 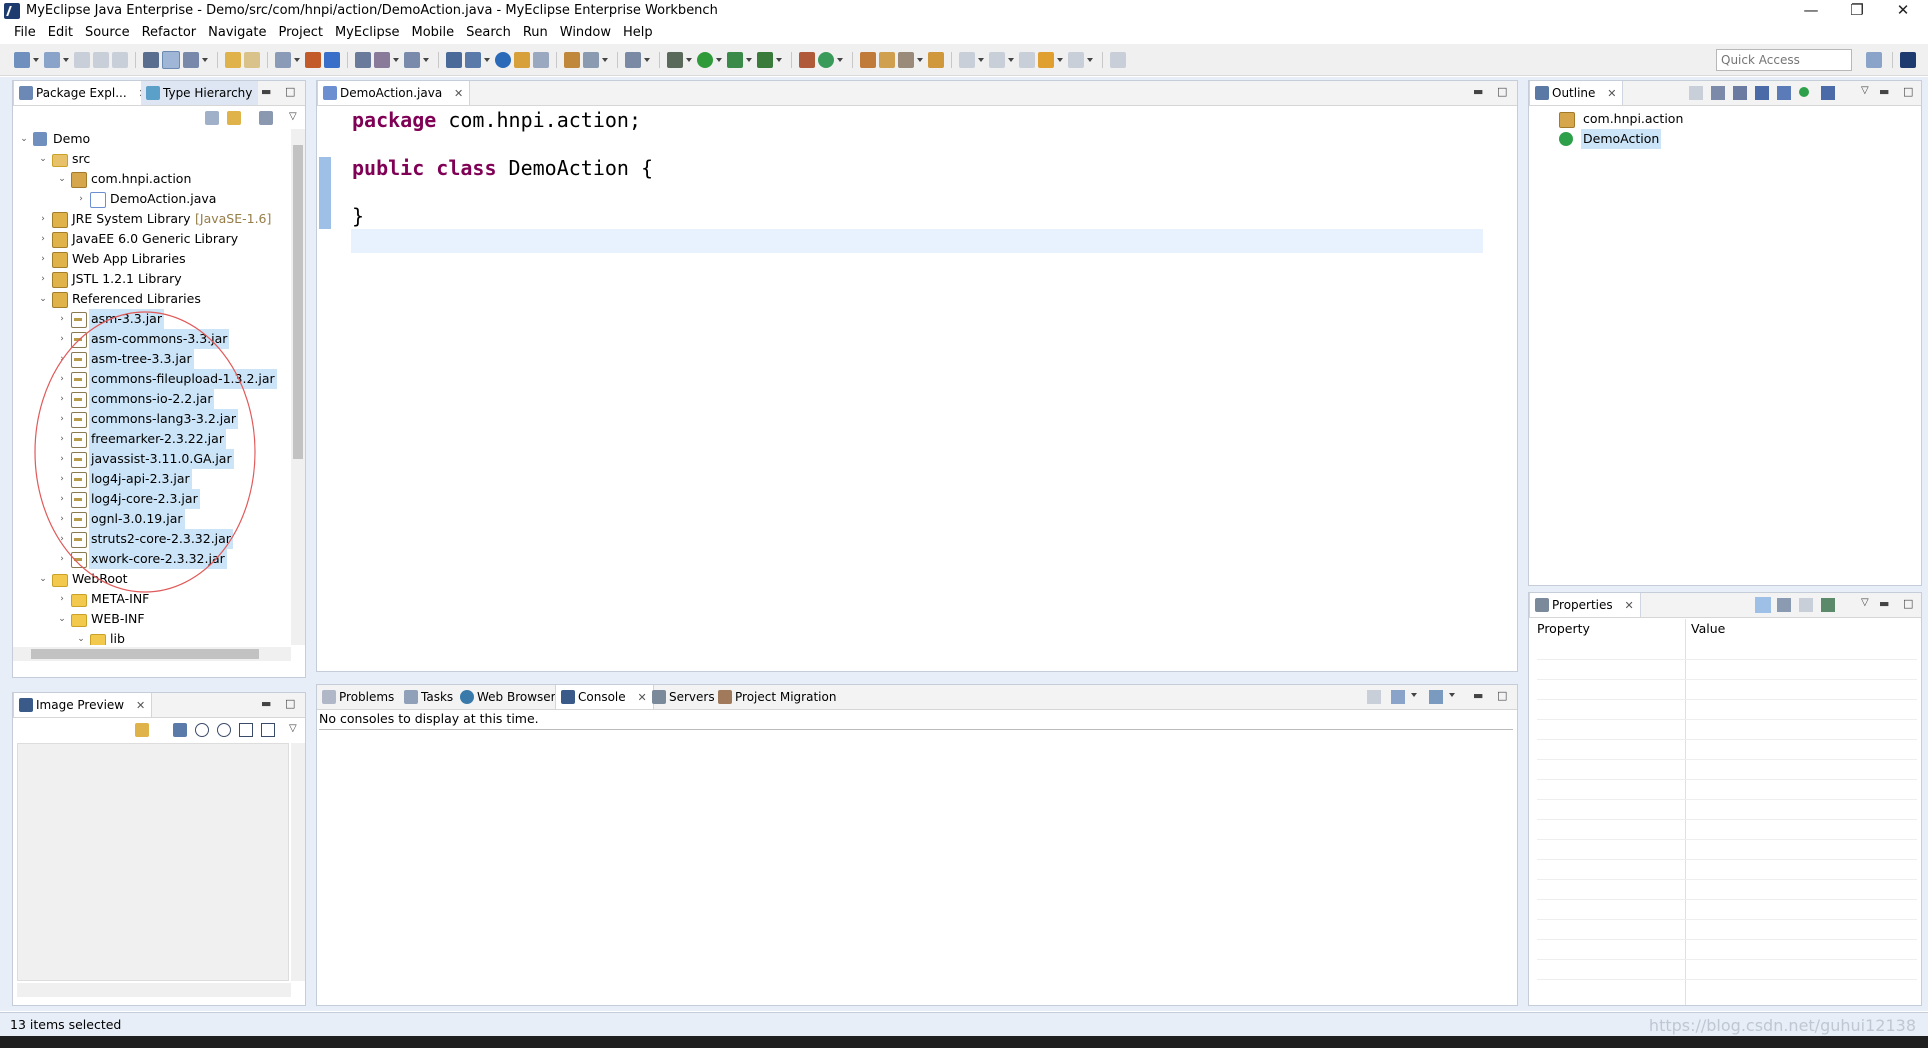 I want to click on zoom-out-icon, so click(x=202, y=730).